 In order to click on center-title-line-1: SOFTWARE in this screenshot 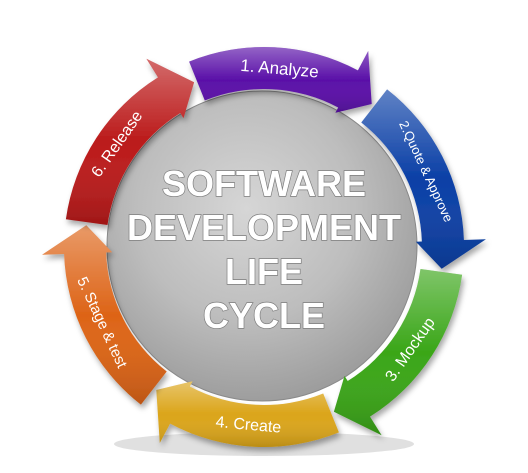, I will do `click(264, 183)`.